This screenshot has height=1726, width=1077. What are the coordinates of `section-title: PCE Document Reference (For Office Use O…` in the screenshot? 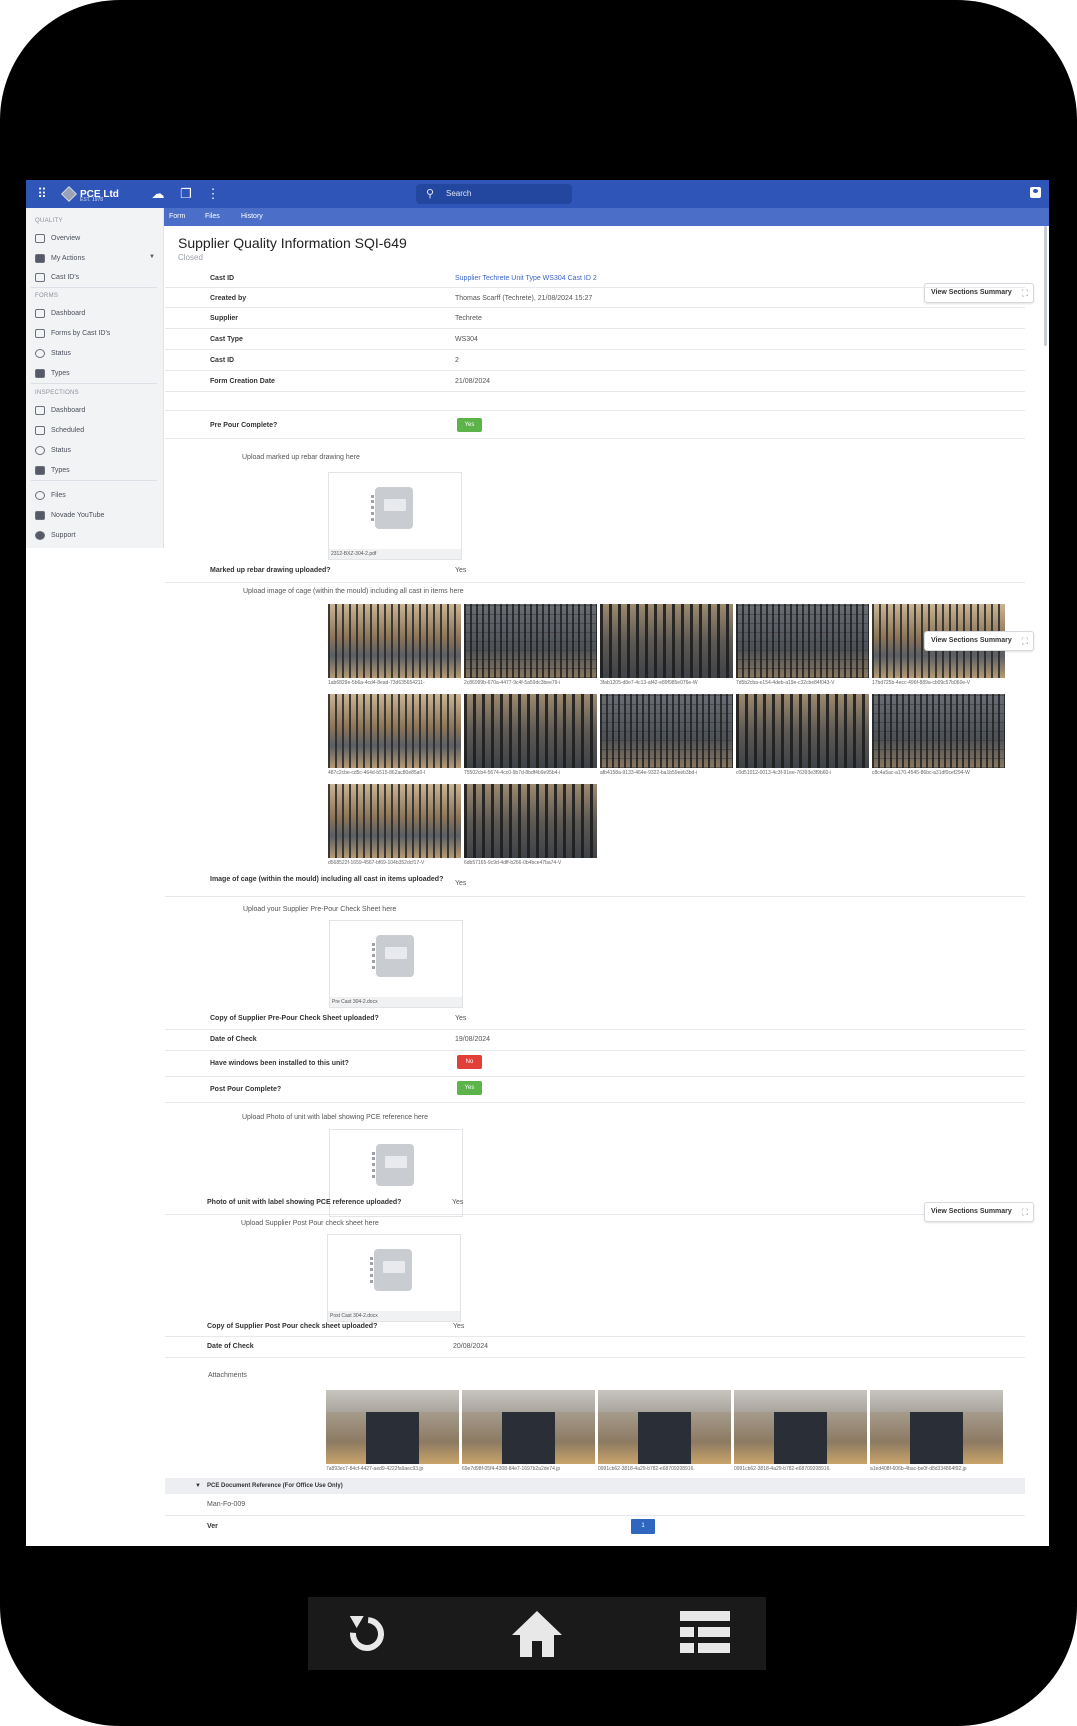 It's located at (275, 1486).